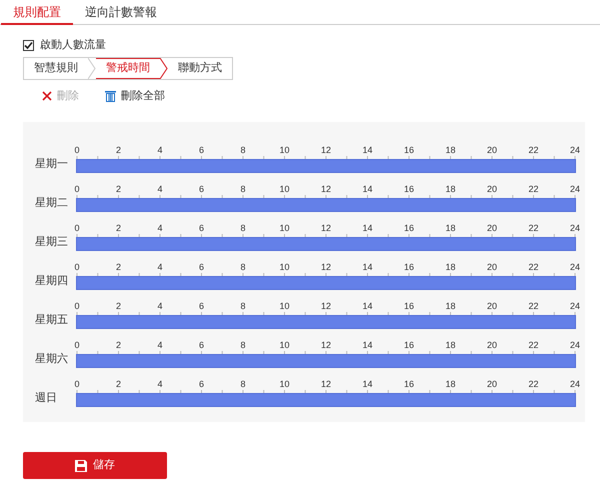 This screenshot has width=600, height=504. What do you see at coordinates (51, 359) in the screenshot?
I see `day-label: 星期六` at bounding box center [51, 359].